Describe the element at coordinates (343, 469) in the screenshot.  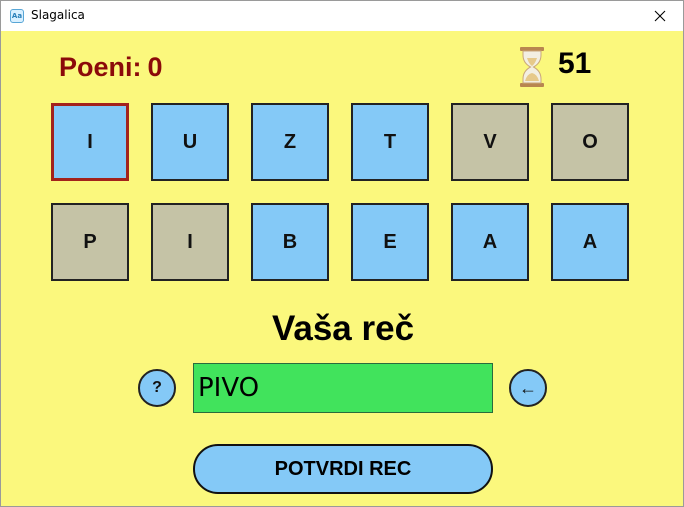
I see `confirm-word-button: POTVRDI REC` at that location.